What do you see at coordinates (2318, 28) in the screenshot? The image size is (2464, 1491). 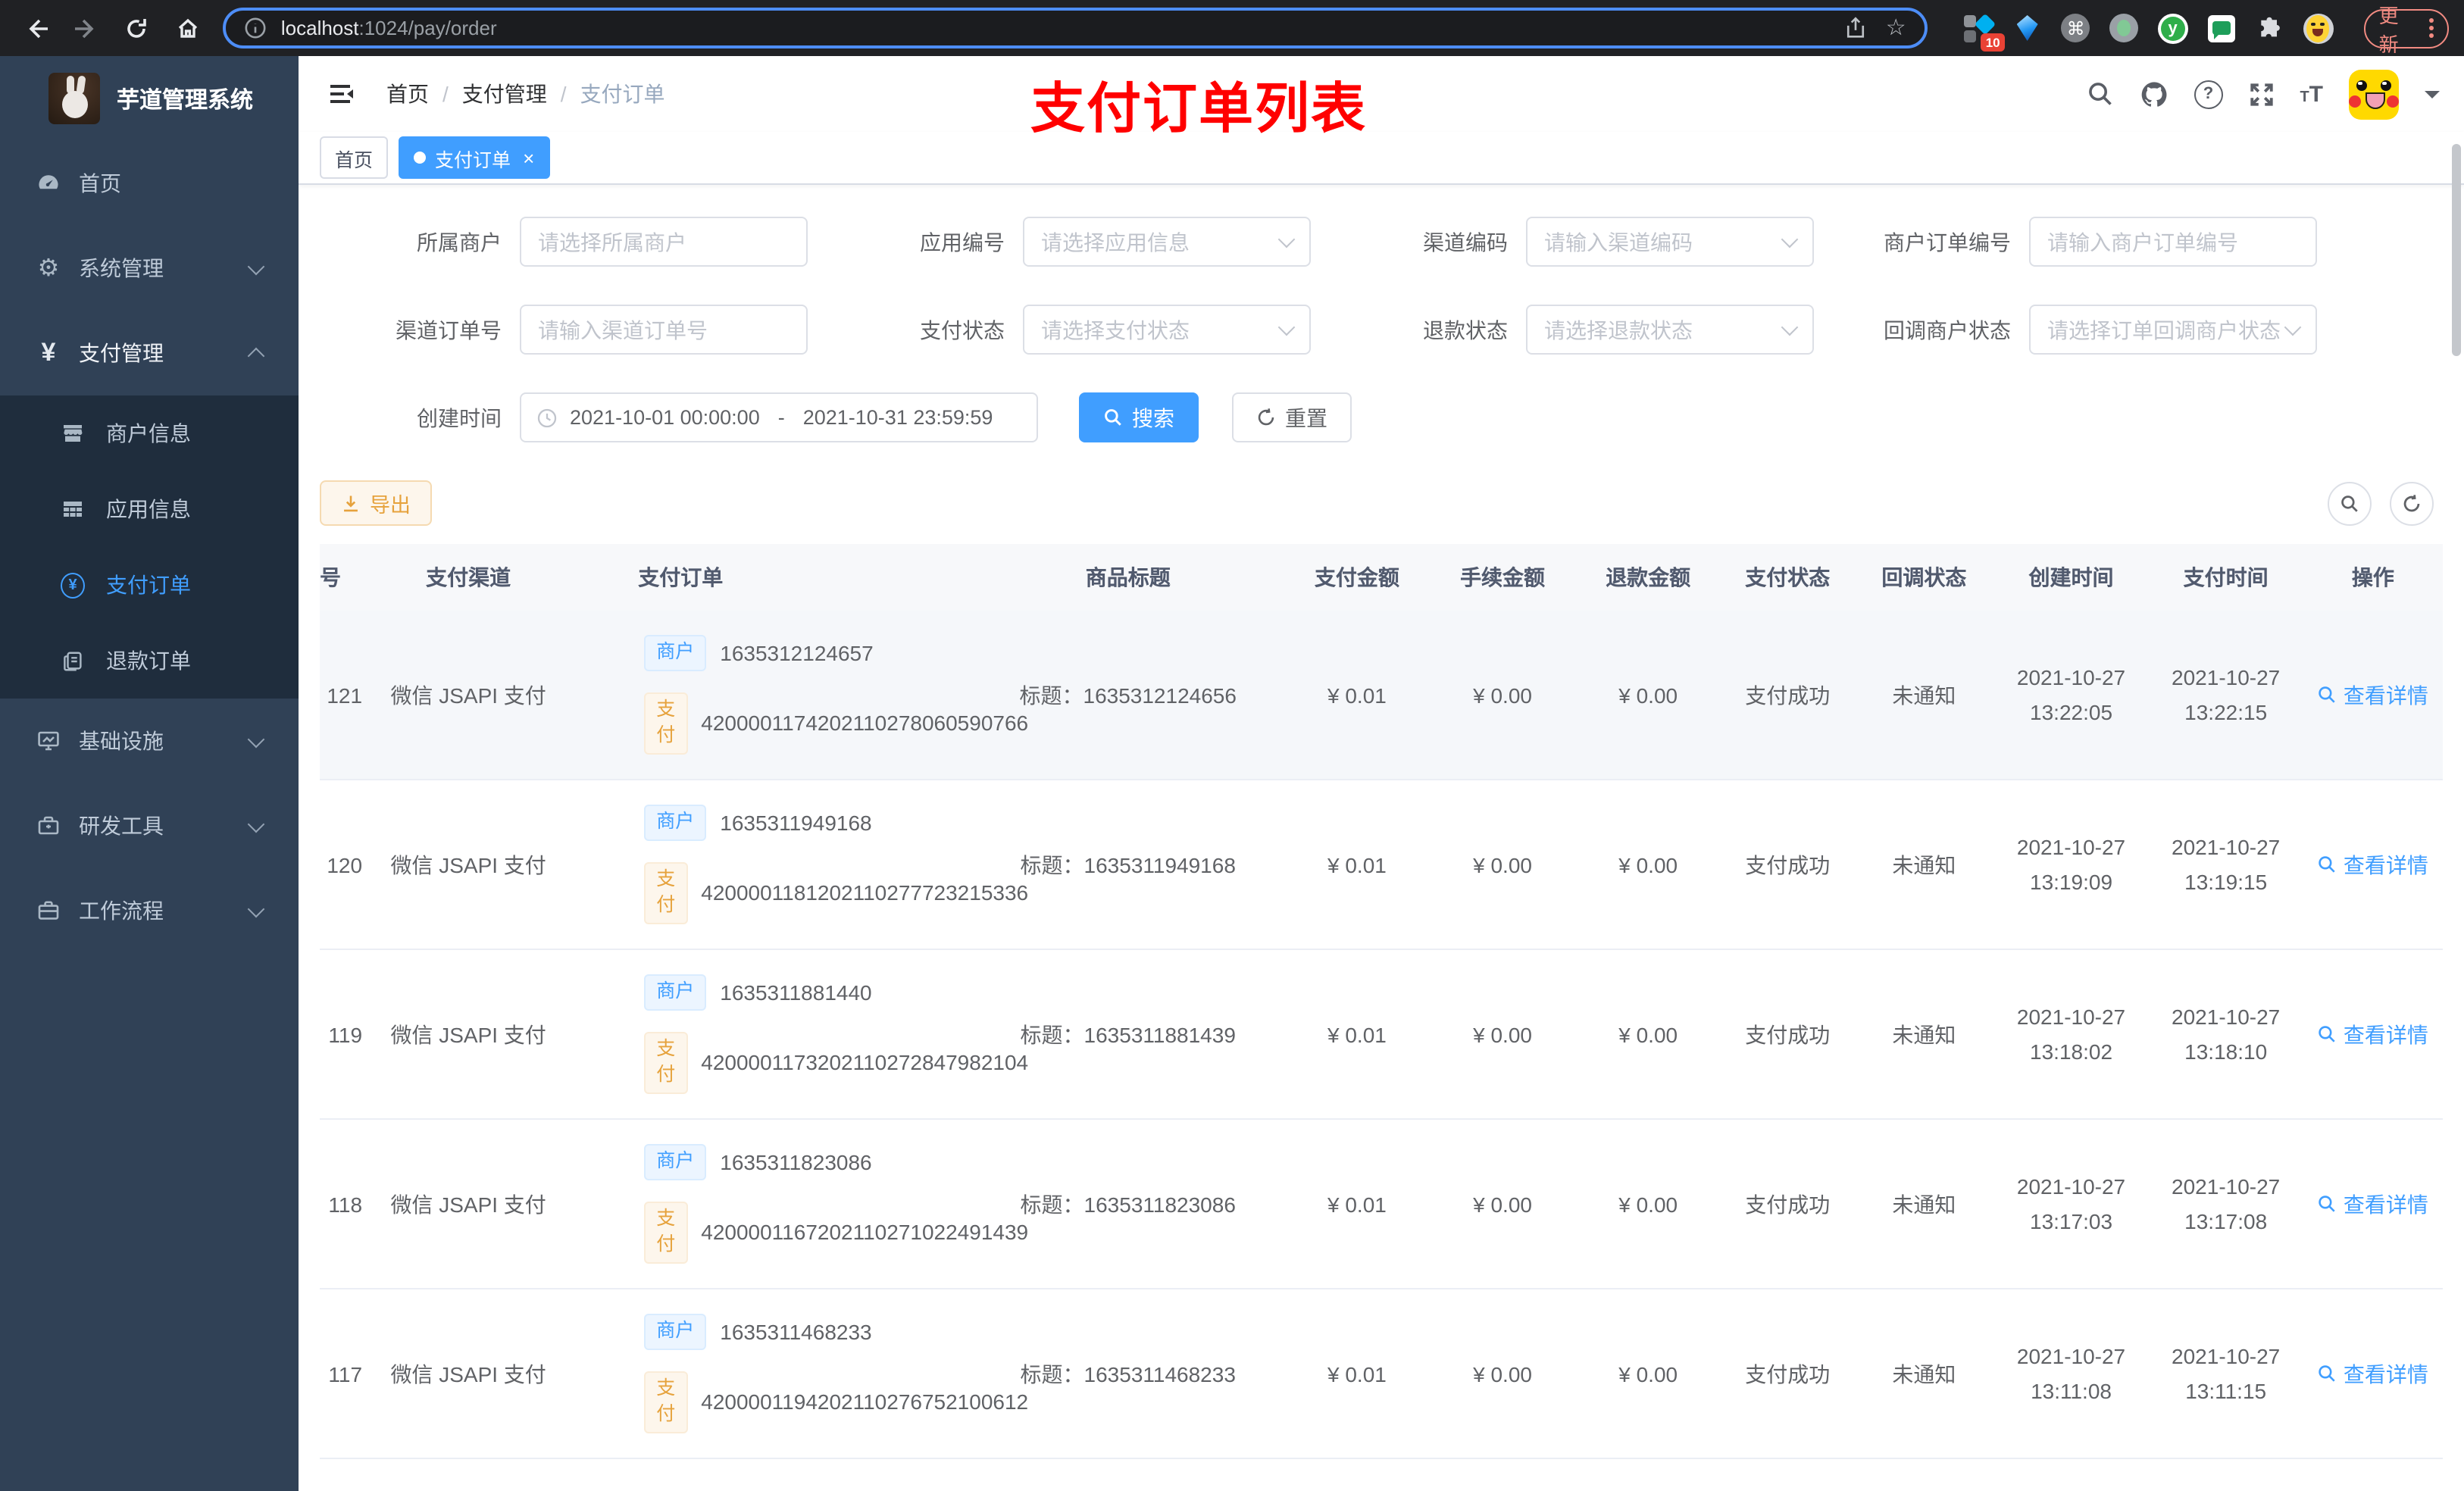 I see `smiley-icon` at bounding box center [2318, 28].